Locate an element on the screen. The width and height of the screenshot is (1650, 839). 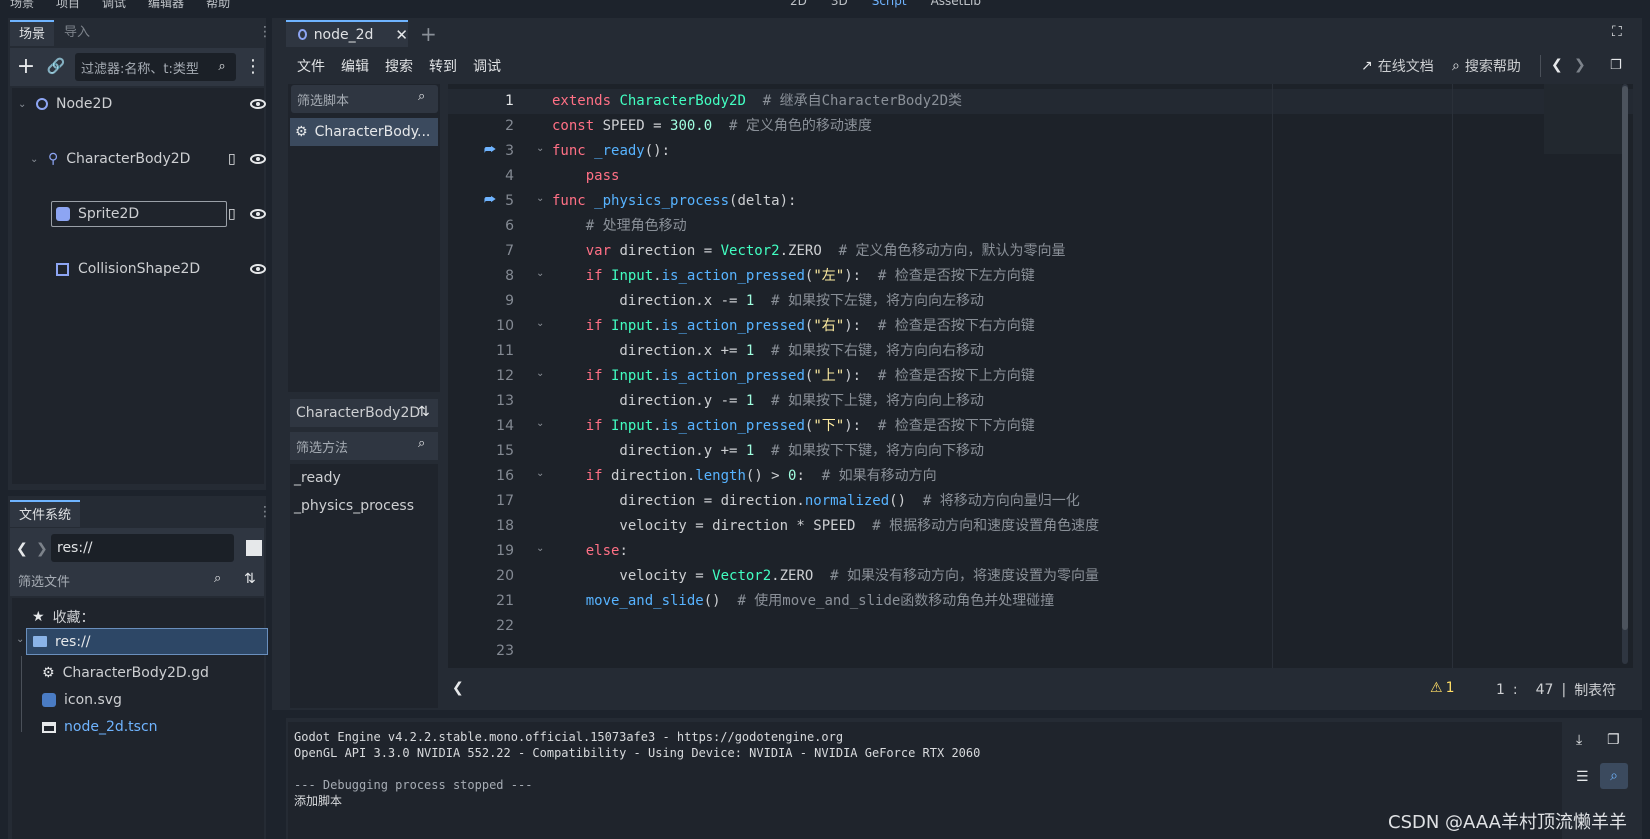
menu-editor: 编辑器 is located at coordinates (166, 5).